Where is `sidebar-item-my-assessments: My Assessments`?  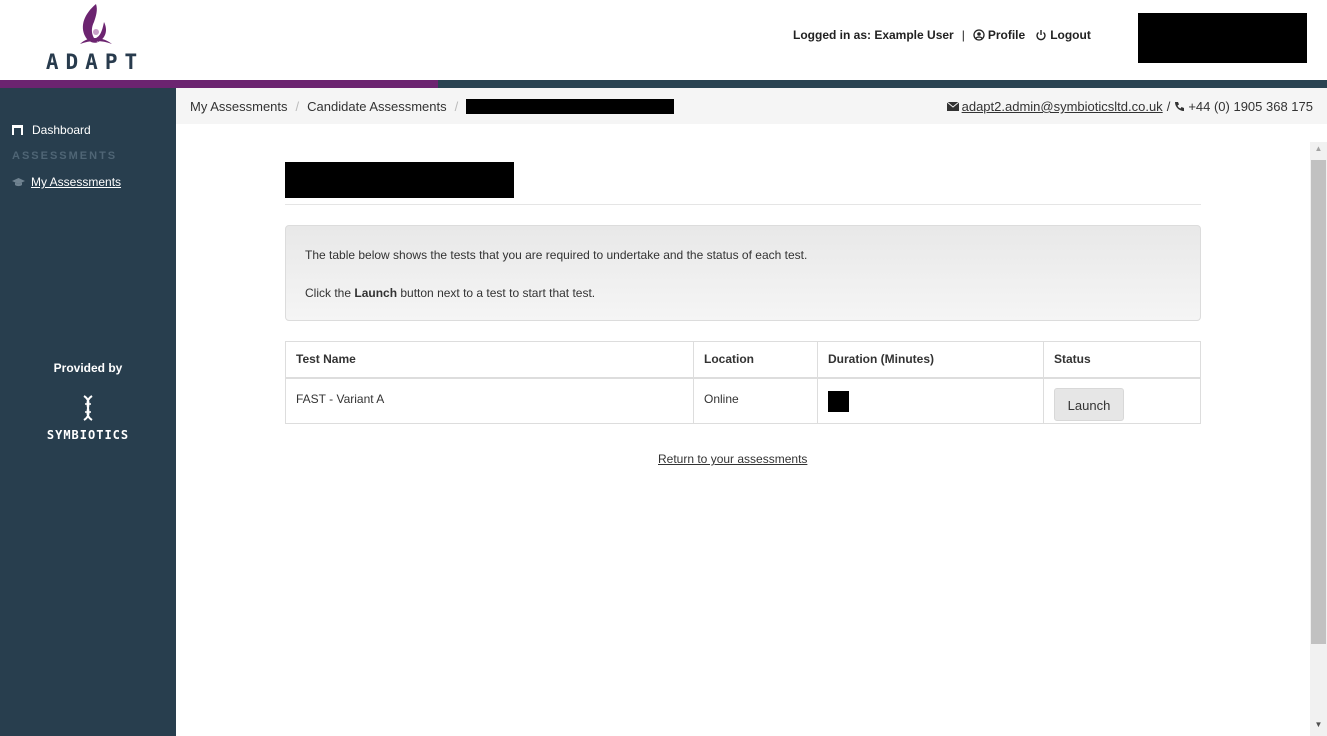 sidebar-item-my-assessments: My Assessments is located at coordinates (66, 182).